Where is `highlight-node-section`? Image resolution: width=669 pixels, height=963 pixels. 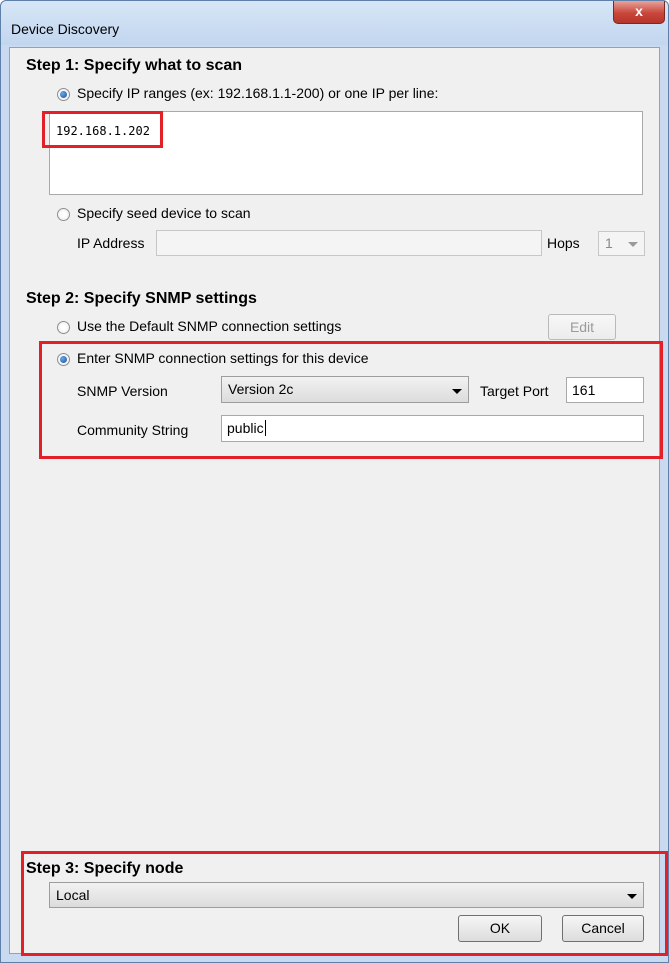
highlight-node-section is located at coordinates (344, 903).